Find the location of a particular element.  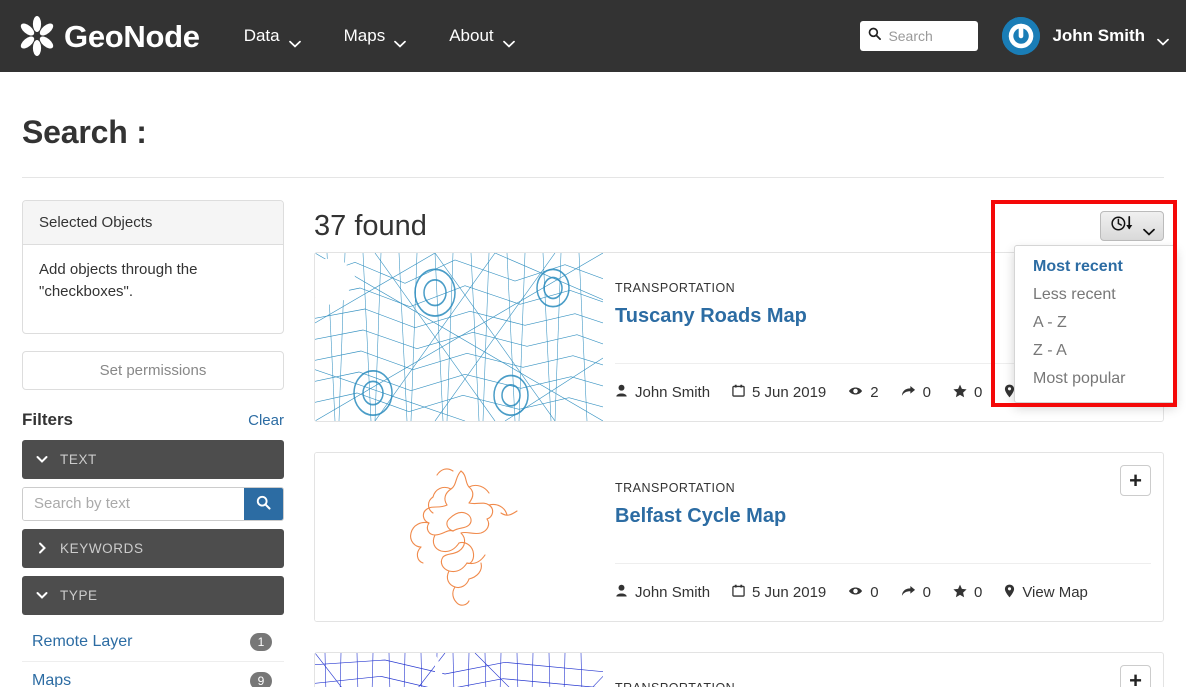

facet-maps: Maps 9 is located at coordinates (153, 674).